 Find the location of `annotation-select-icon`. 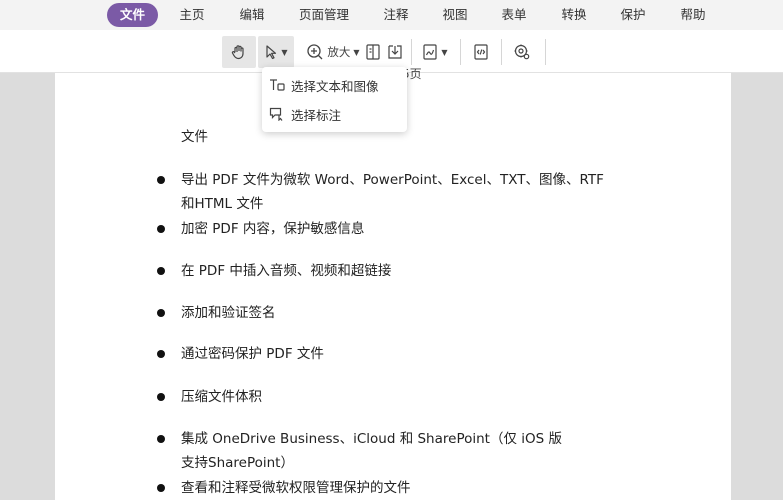

annotation-select-icon is located at coordinates (278, 114).